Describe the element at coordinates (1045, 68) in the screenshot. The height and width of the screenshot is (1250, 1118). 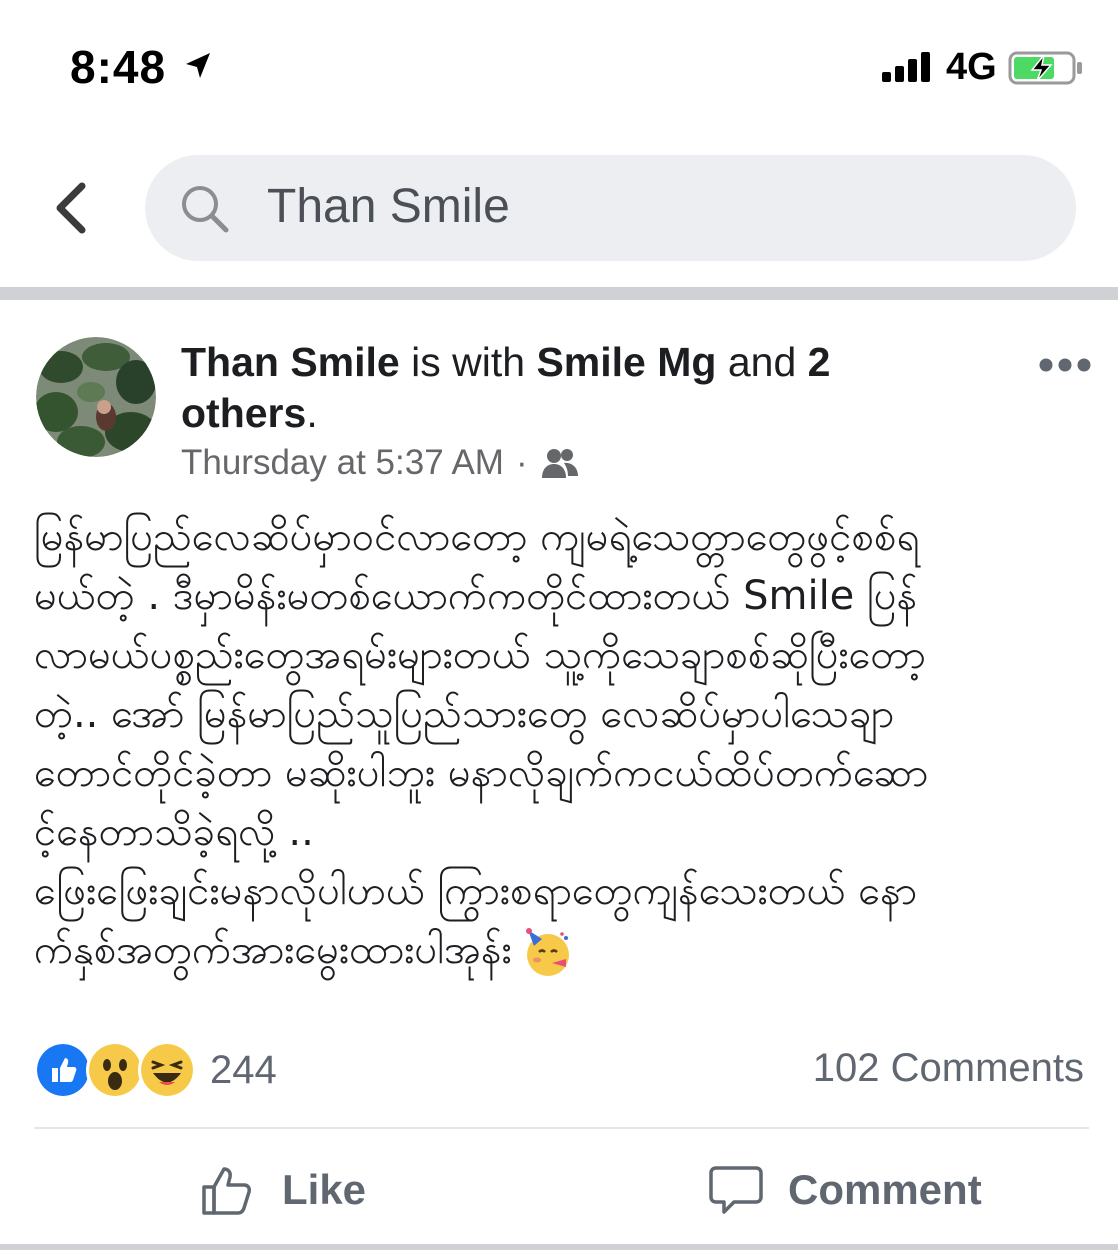
I see `battery-charging-icon` at that location.